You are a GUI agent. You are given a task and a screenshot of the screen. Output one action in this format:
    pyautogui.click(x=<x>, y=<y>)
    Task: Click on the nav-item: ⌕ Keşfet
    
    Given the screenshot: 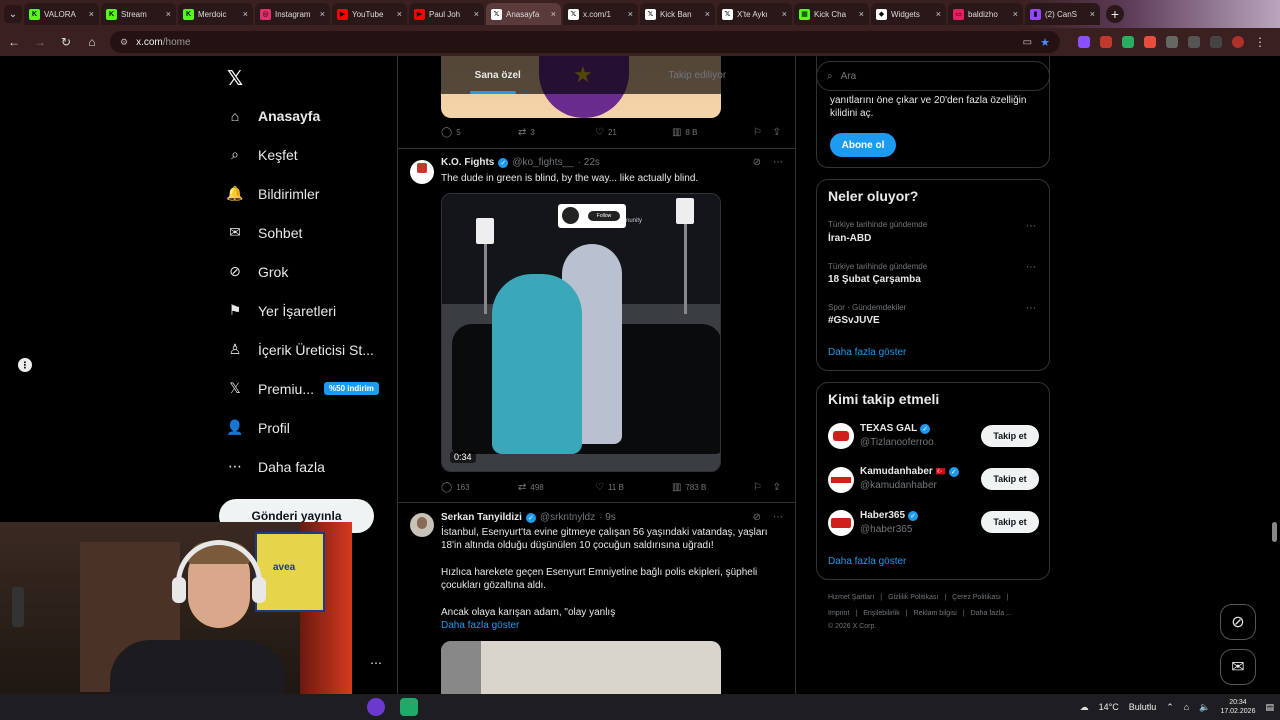 What is the action you would take?
    pyautogui.click(x=303, y=154)
    